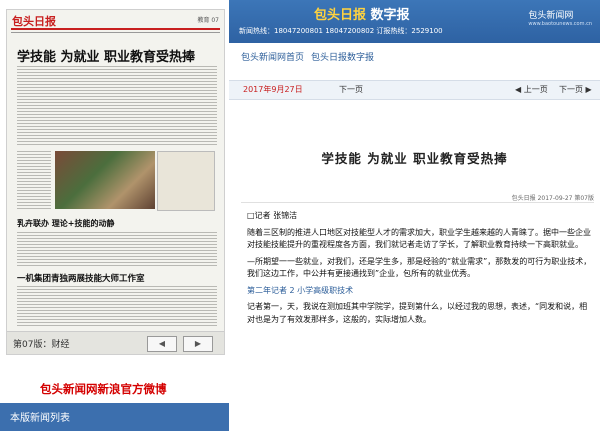  Describe the element at coordinates (106, 57) in the screenshot. I see `paper-headline: 学技能 为就业 职业教育受热捧` at that location.